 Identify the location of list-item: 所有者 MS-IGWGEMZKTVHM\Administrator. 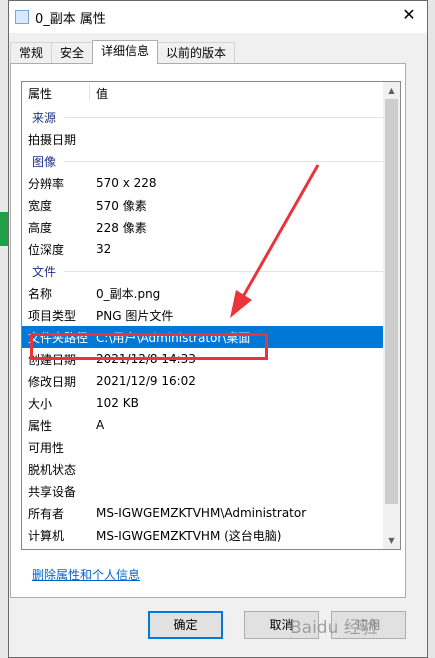
(211, 513).